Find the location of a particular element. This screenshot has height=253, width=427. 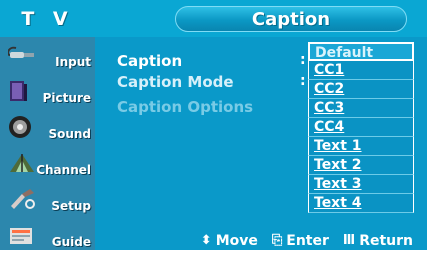

input-cable-icon is located at coordinates (21, 52).